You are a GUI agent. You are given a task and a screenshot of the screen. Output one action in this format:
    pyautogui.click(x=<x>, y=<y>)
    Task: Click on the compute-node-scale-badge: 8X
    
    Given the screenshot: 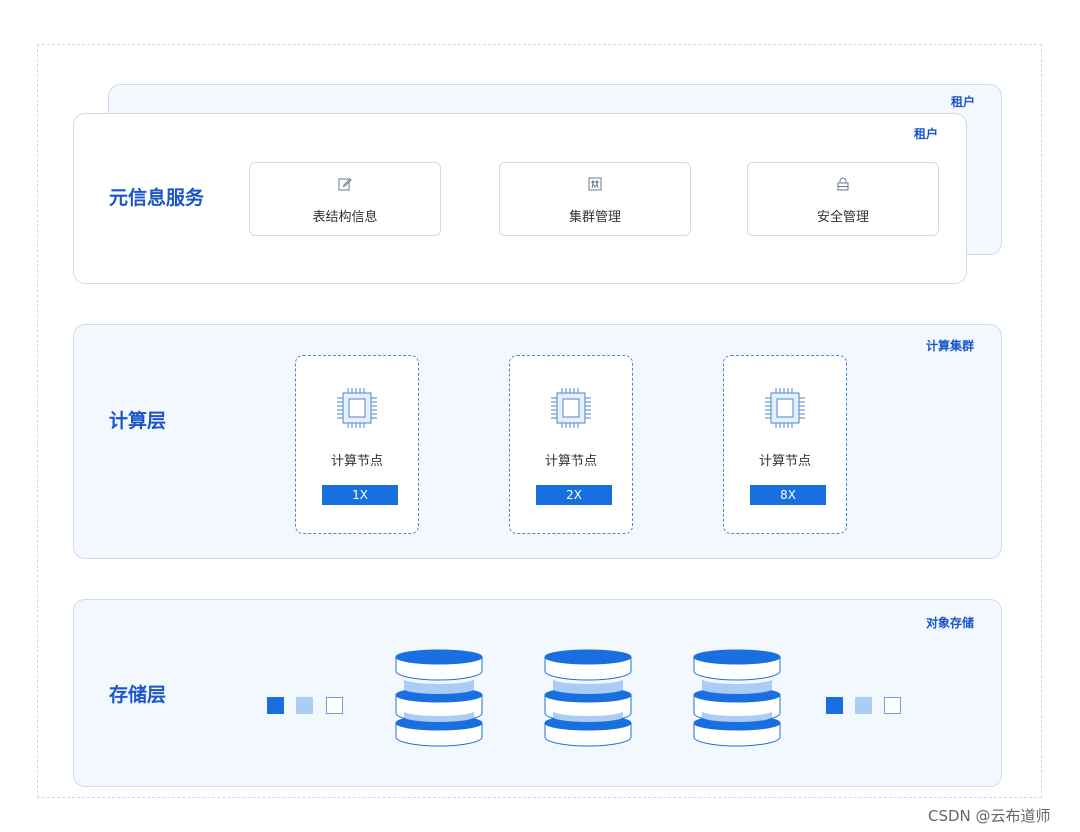 What is the action you would take?
    pyautogui.click(x=788, y=495)
    